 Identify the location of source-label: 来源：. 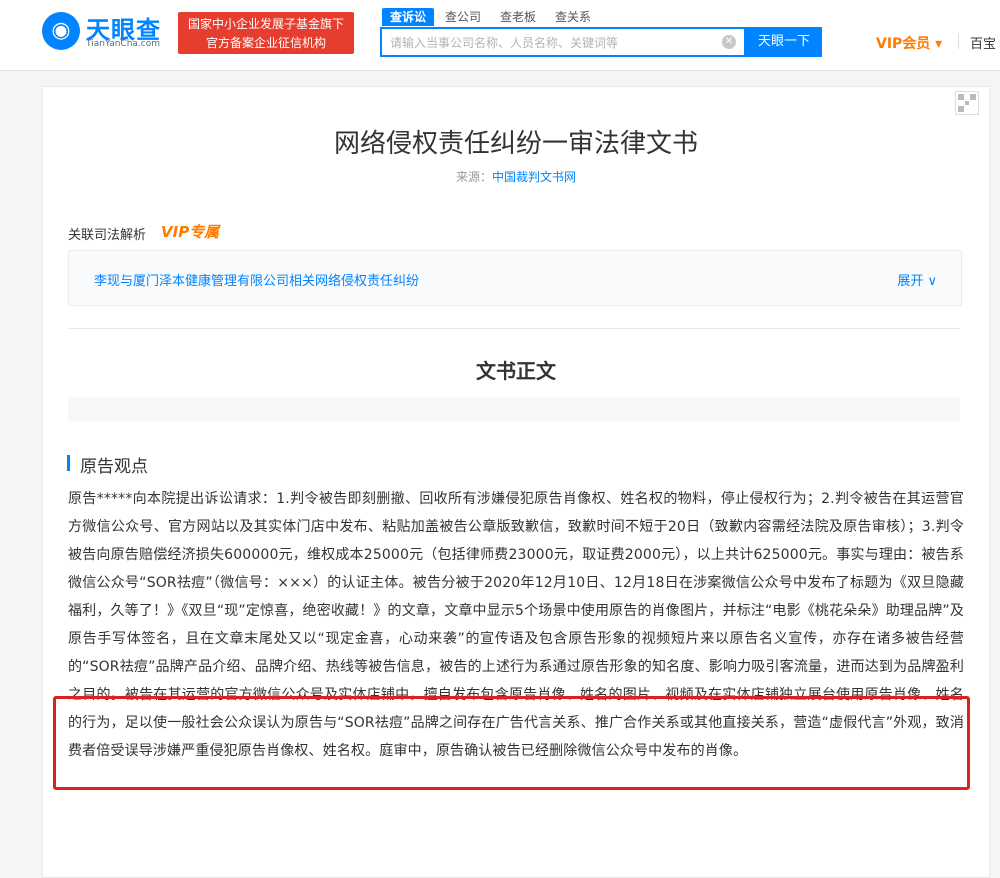
(473, 177).